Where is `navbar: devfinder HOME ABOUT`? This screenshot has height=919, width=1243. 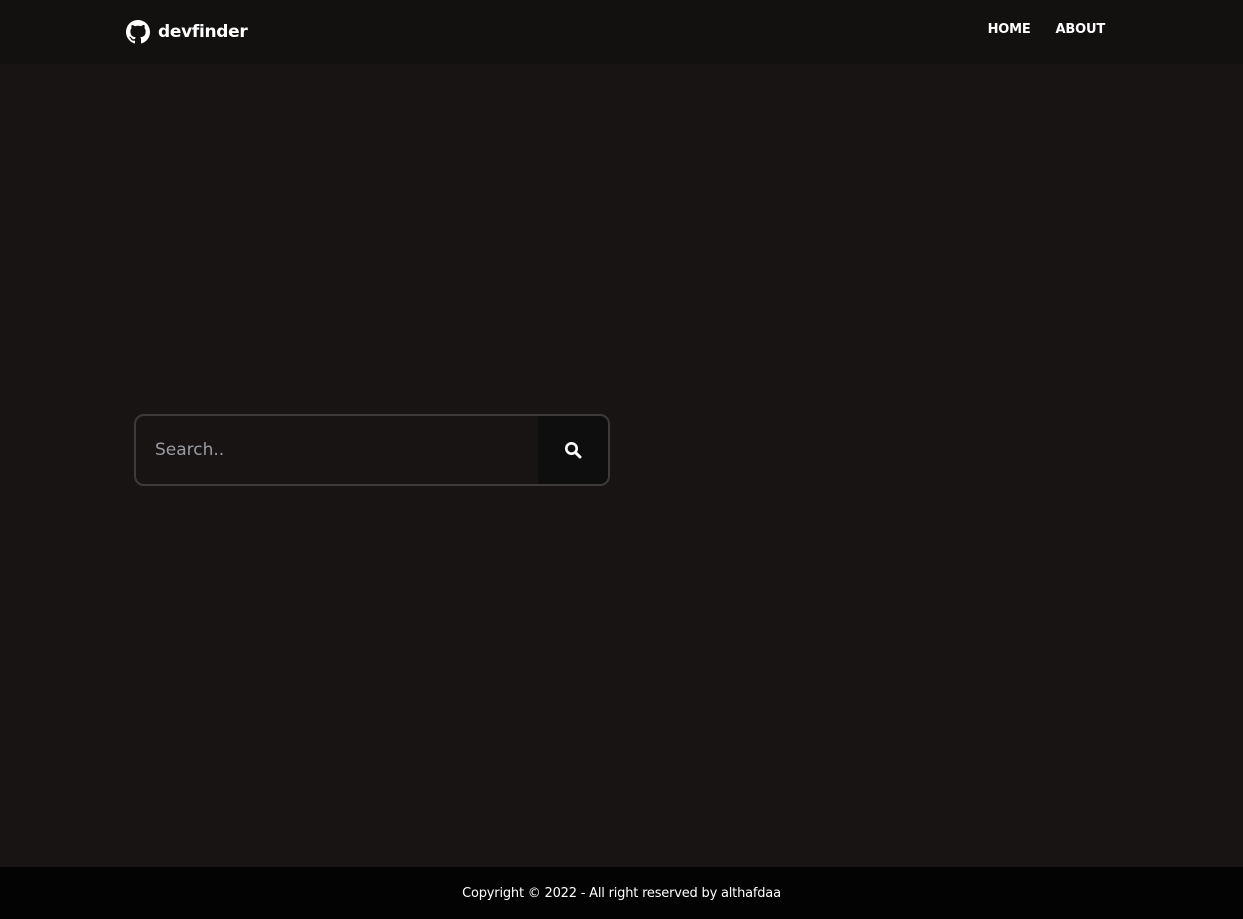
navbar: devfinder HOME ABOUT is located at coordinates (621, 32).